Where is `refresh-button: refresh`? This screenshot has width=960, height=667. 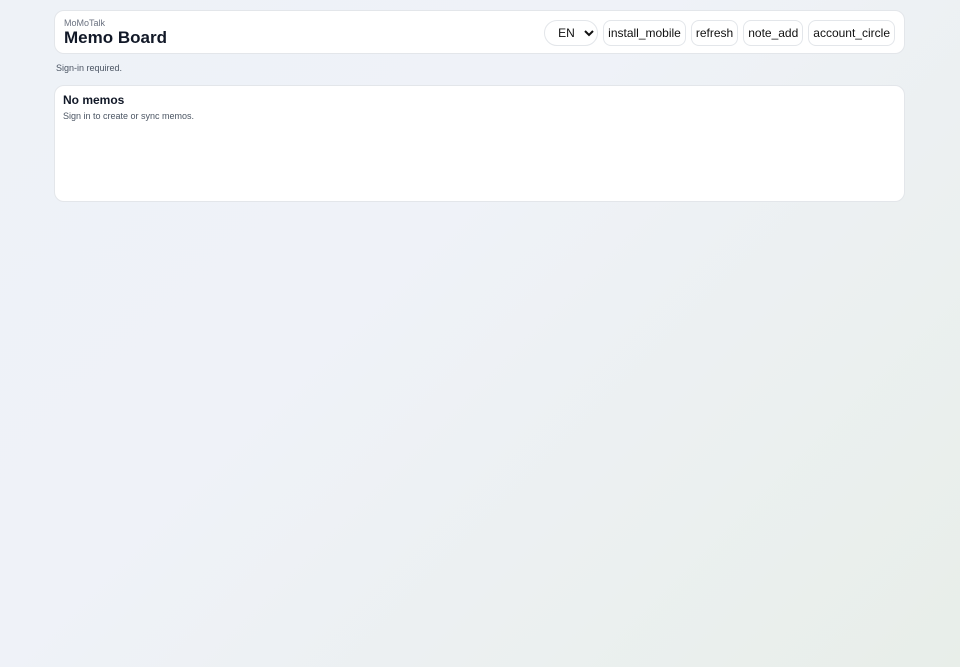
refresh-button: refresh is located at coordinates (714, 33).